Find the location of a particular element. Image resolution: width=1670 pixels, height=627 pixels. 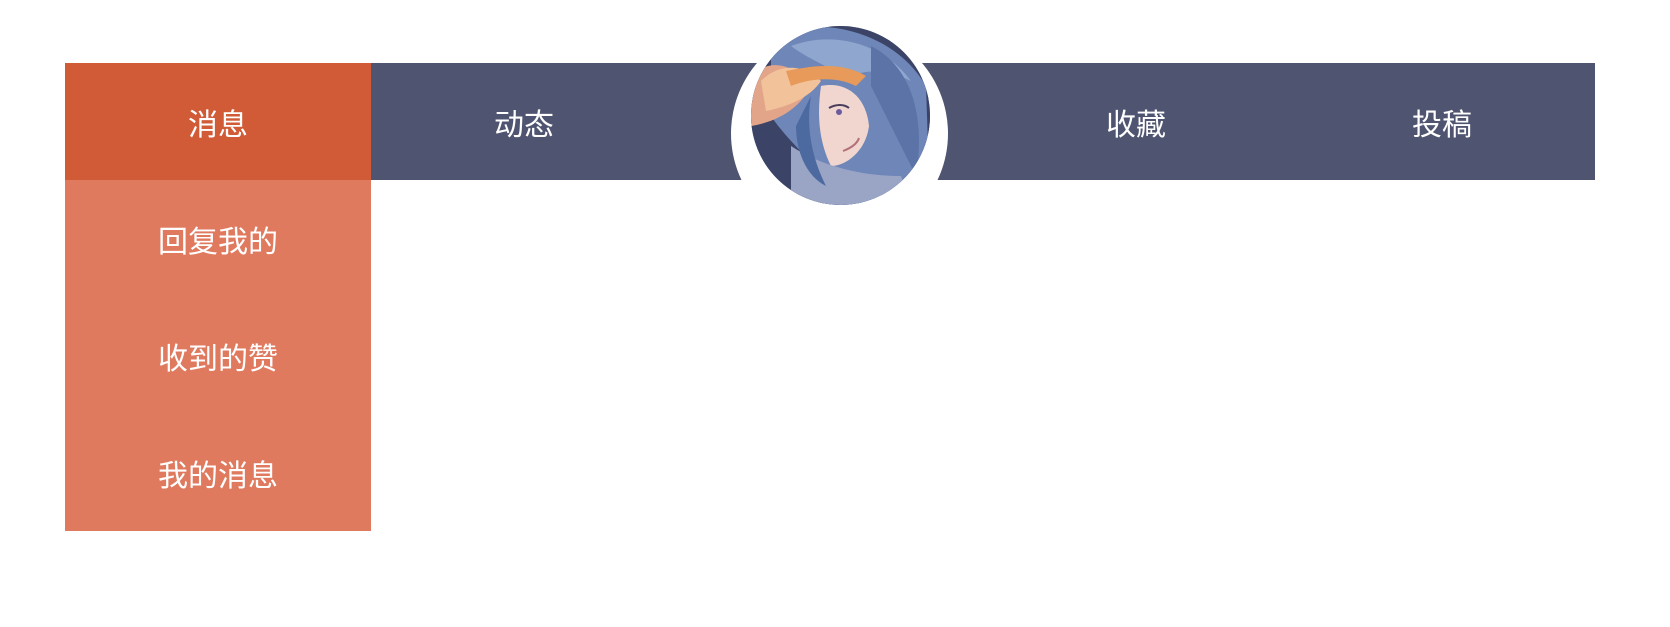

dropdown-item-label: 我的消息 is located at coordinates (218, 476).